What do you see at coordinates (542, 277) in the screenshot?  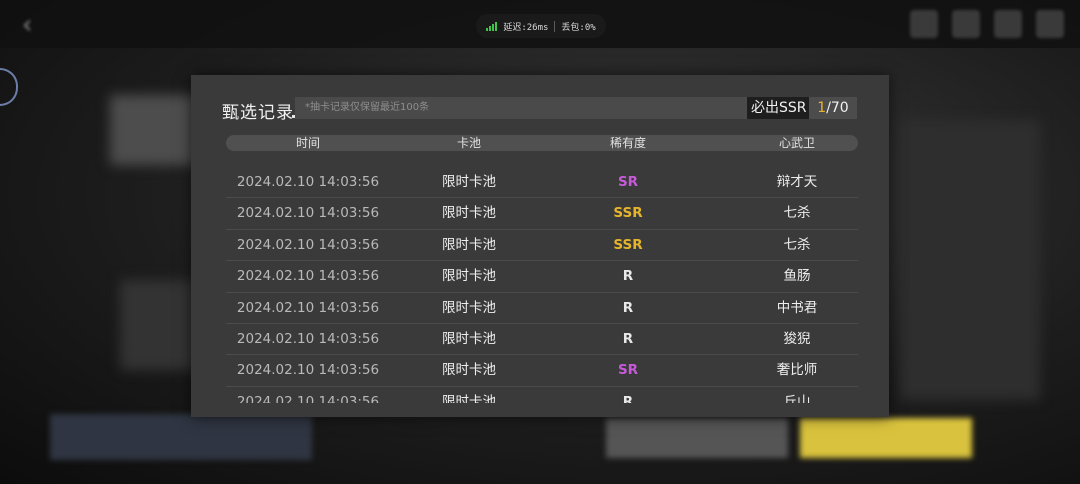 I see `table-row: 2024.02.10 14:03:56 限时卡池 R 鱼肠` at bounding box center [542, 277].